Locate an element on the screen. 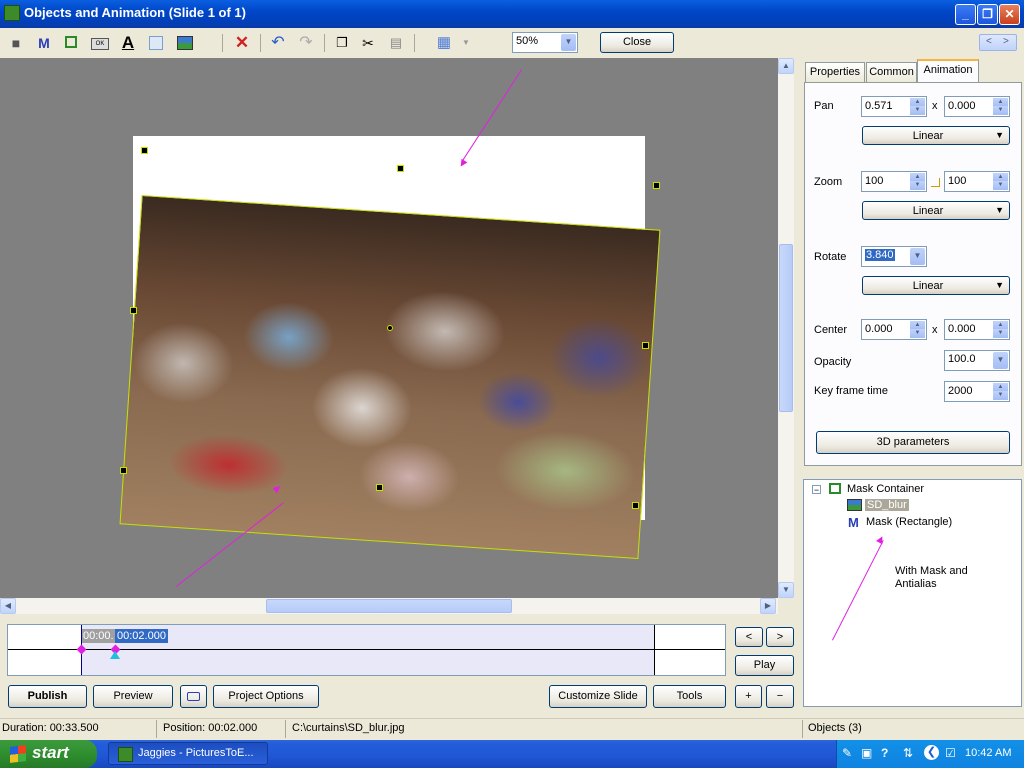 The width and height of the screenshot is (1024, 768). zoom-y-input: 100 ▲ ▼ is located at coordinates (977, 181).